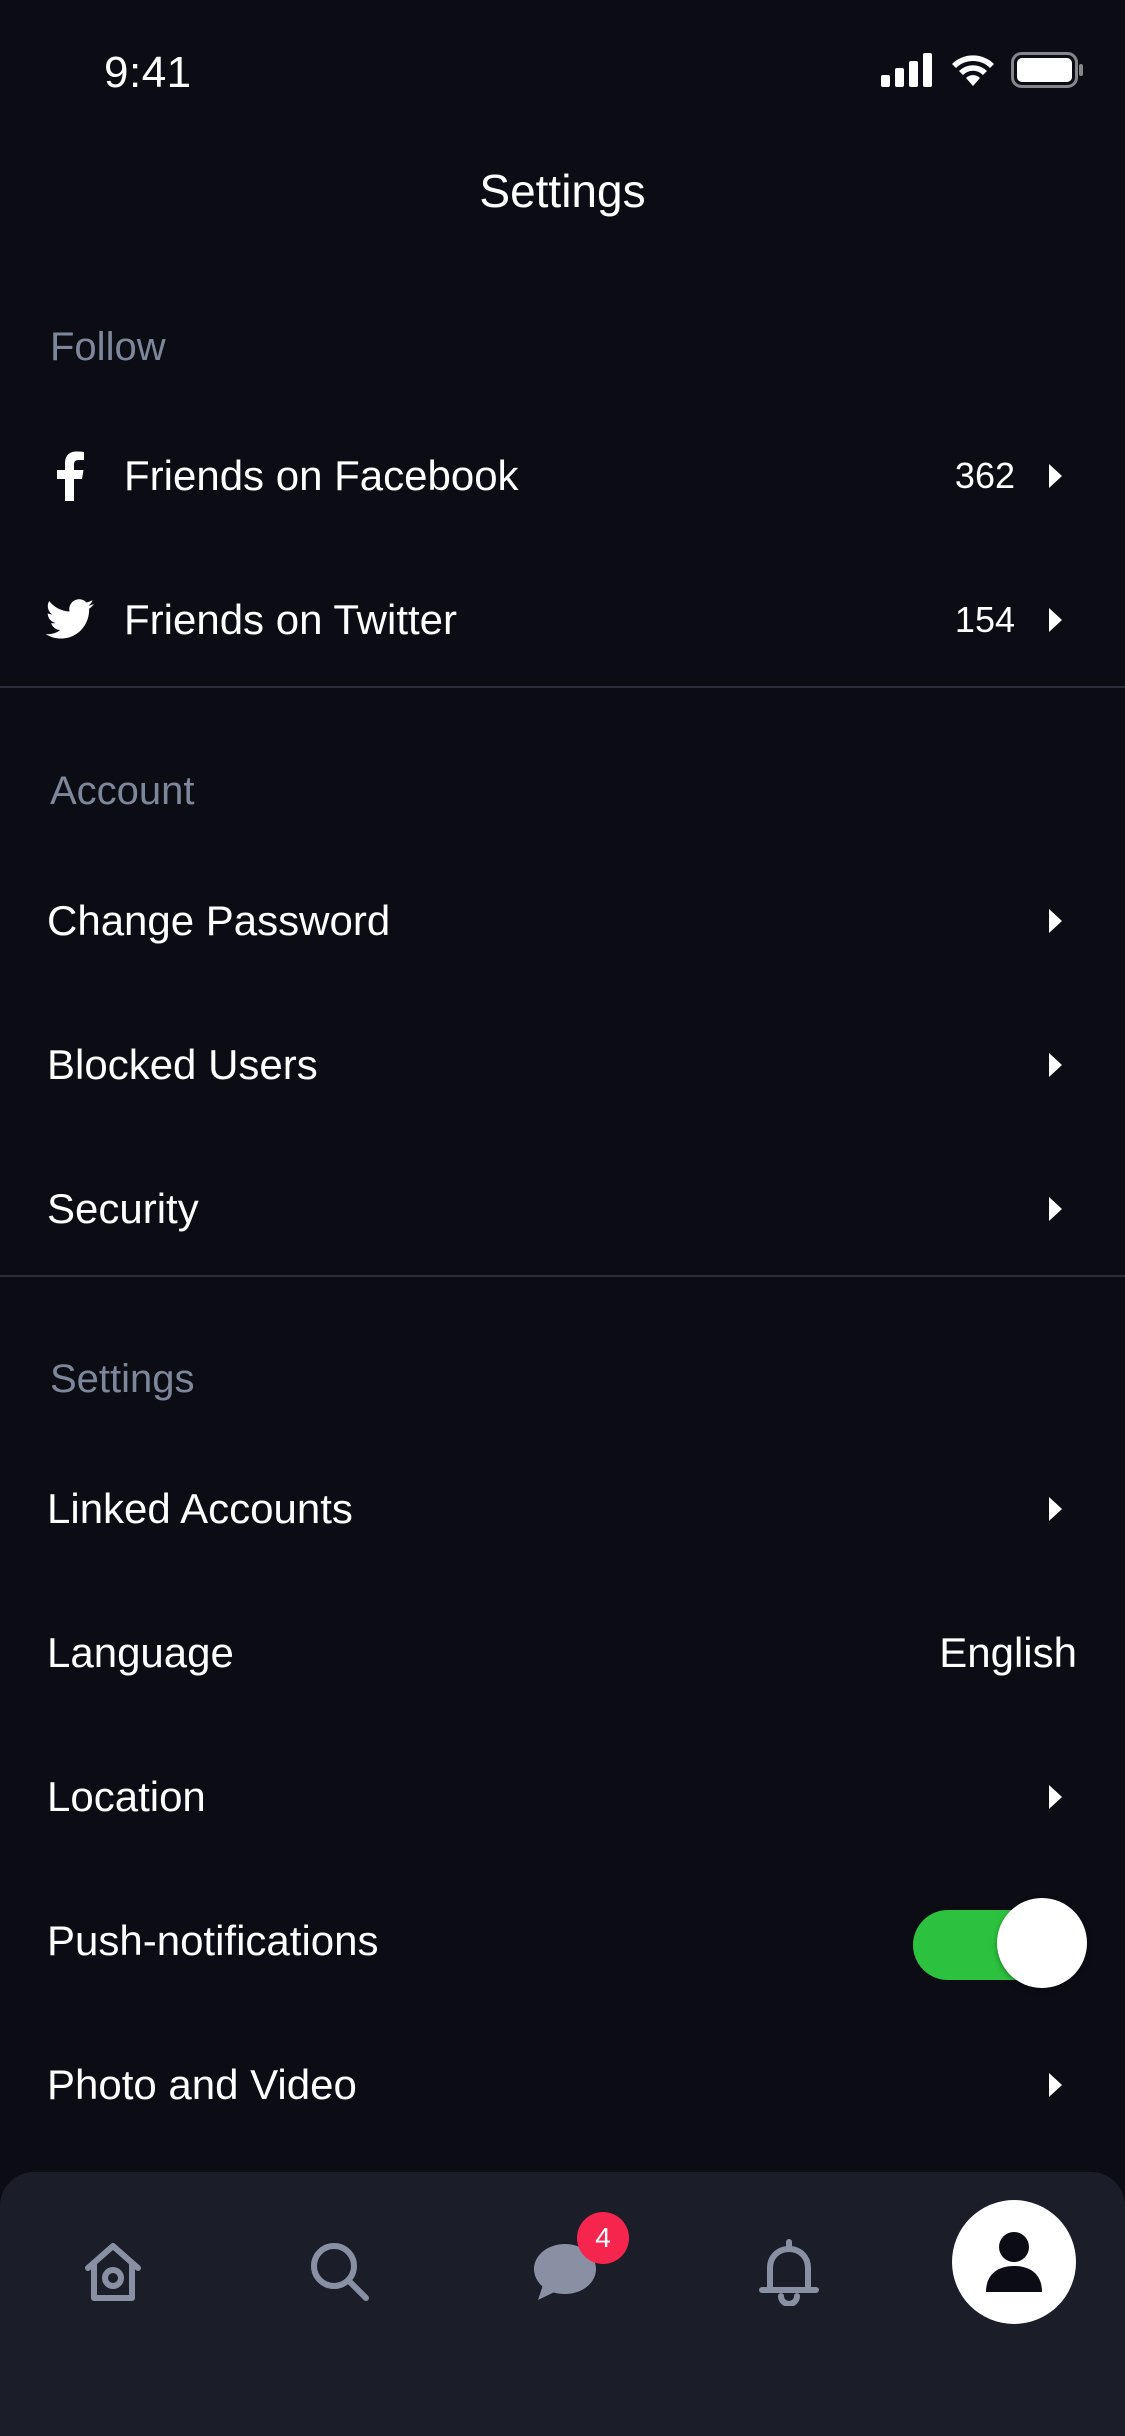 The width and height of the screenshot is (1125, 2436). I want to click on home-icon, so click(113, 2272).